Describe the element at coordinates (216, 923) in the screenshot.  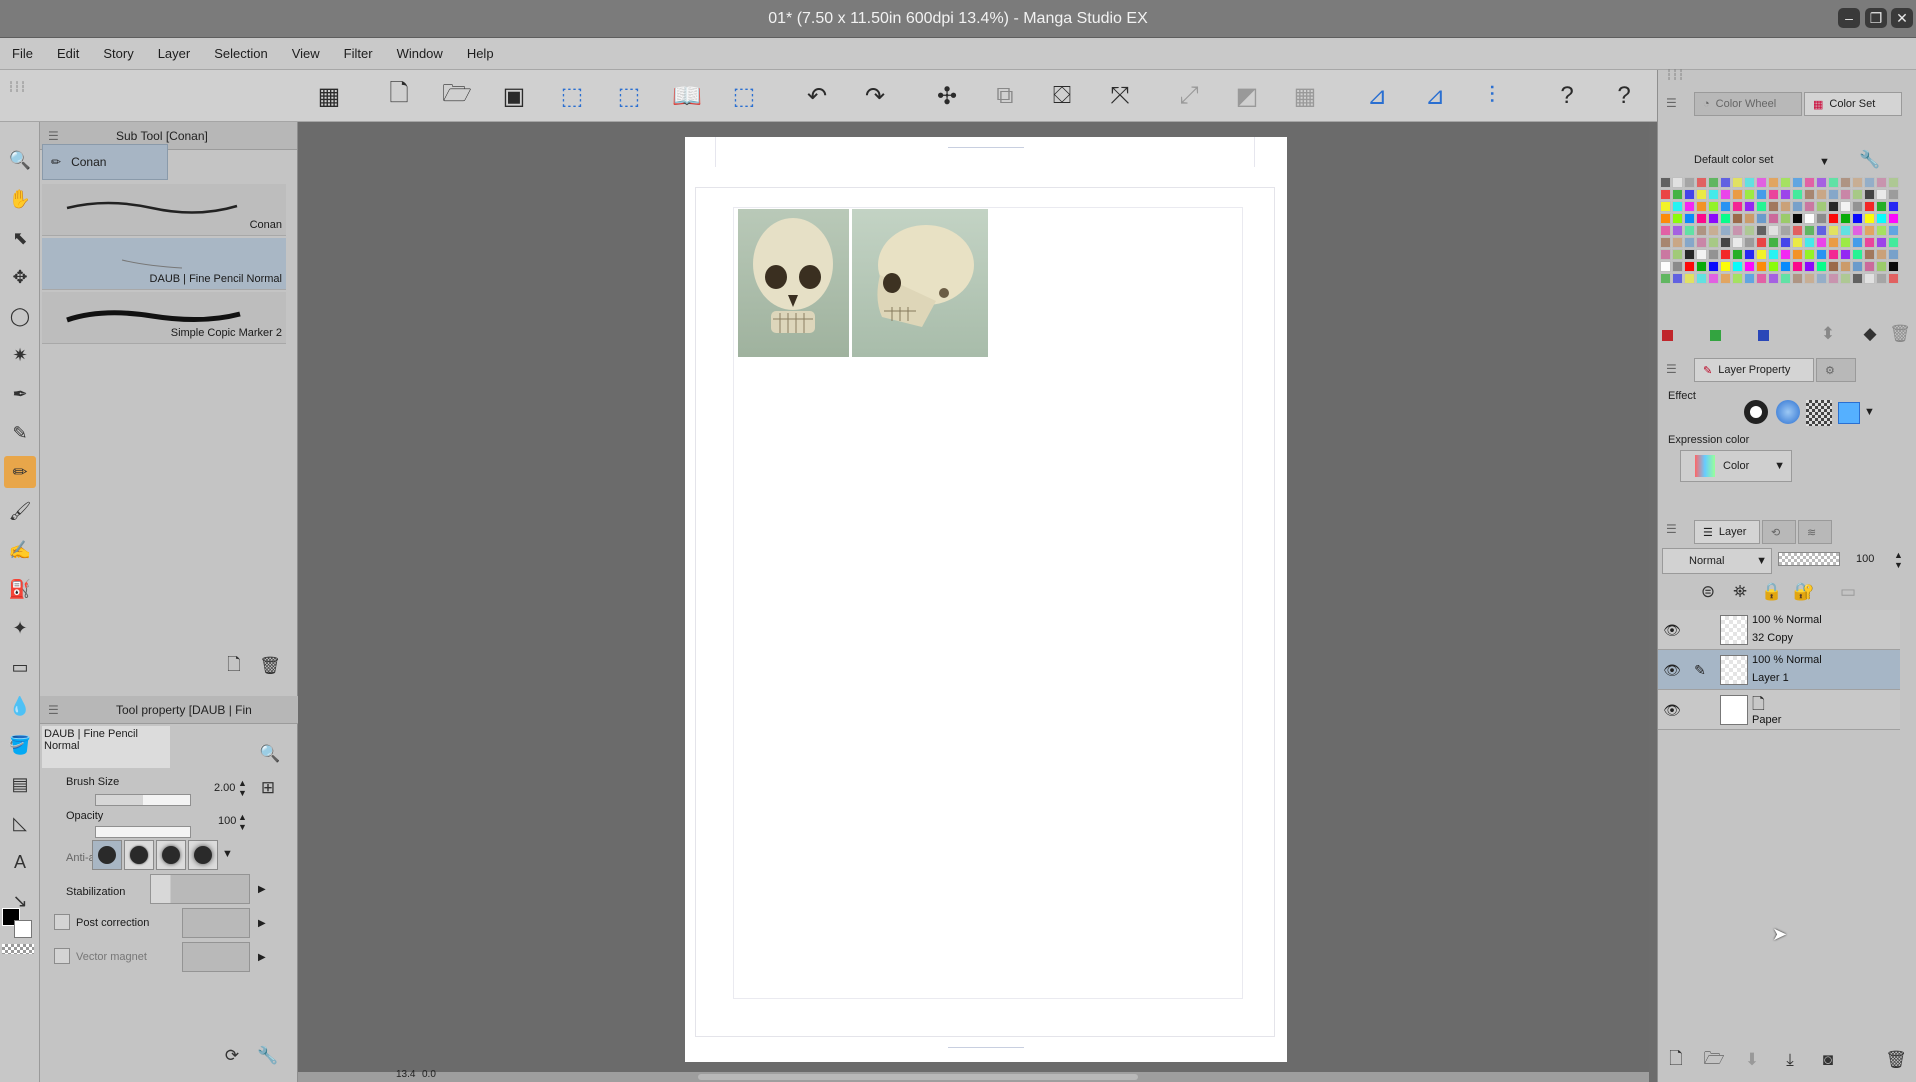
I see `post-correction-control` at that location.